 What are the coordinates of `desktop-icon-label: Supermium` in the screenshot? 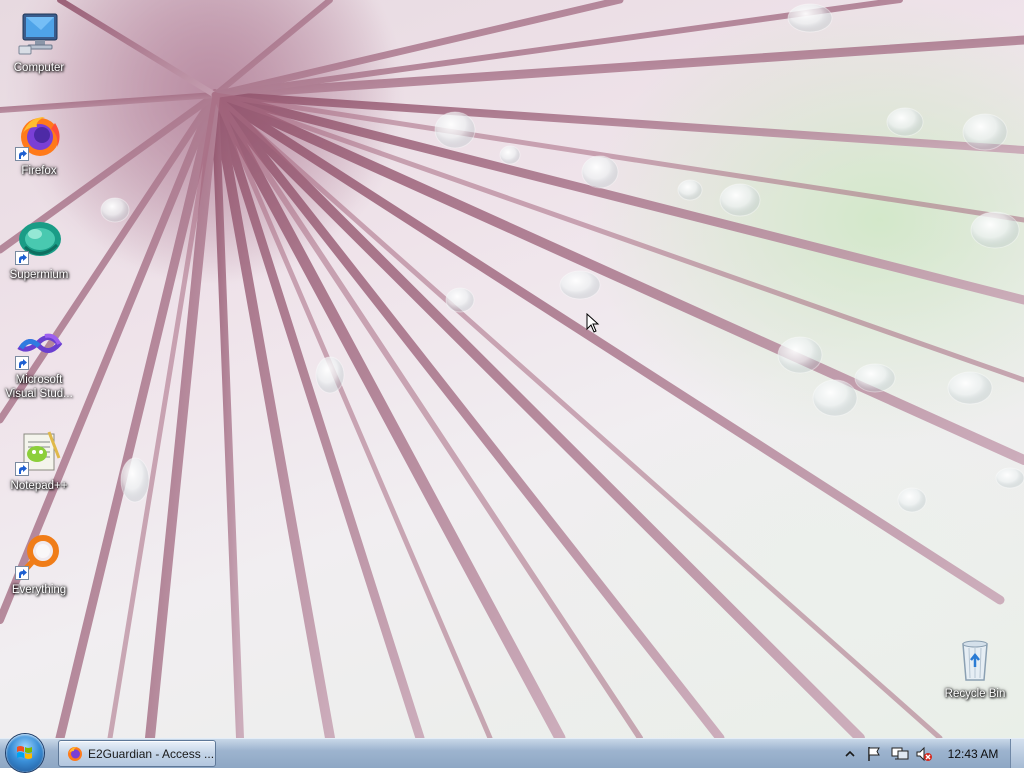 It's located at (39, 275).